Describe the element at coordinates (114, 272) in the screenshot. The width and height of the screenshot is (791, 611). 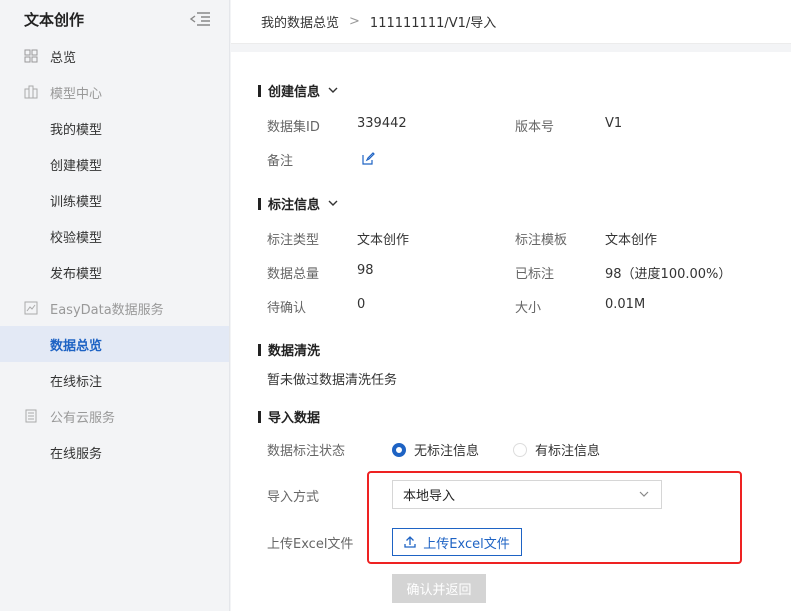
I see `sidebar-item-6: 发布模型` at that location.